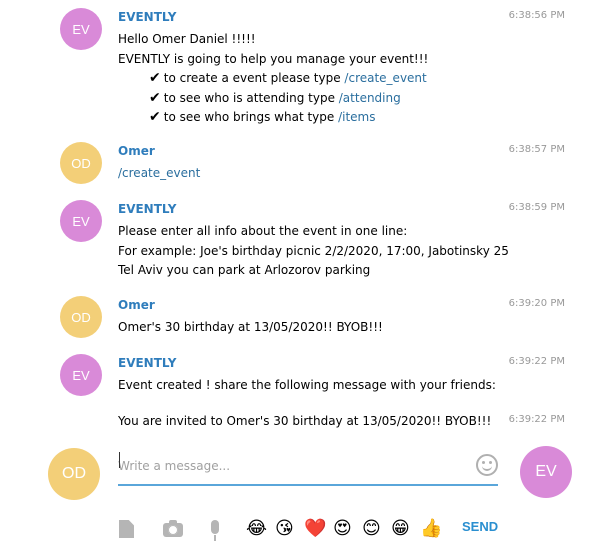 The height and width of the screenshot is (556, 609). What do you see at coordinates (254, 78) in the screenshot?
I see `instruction-text: to create a event please type` at bounding box center [254, 78].